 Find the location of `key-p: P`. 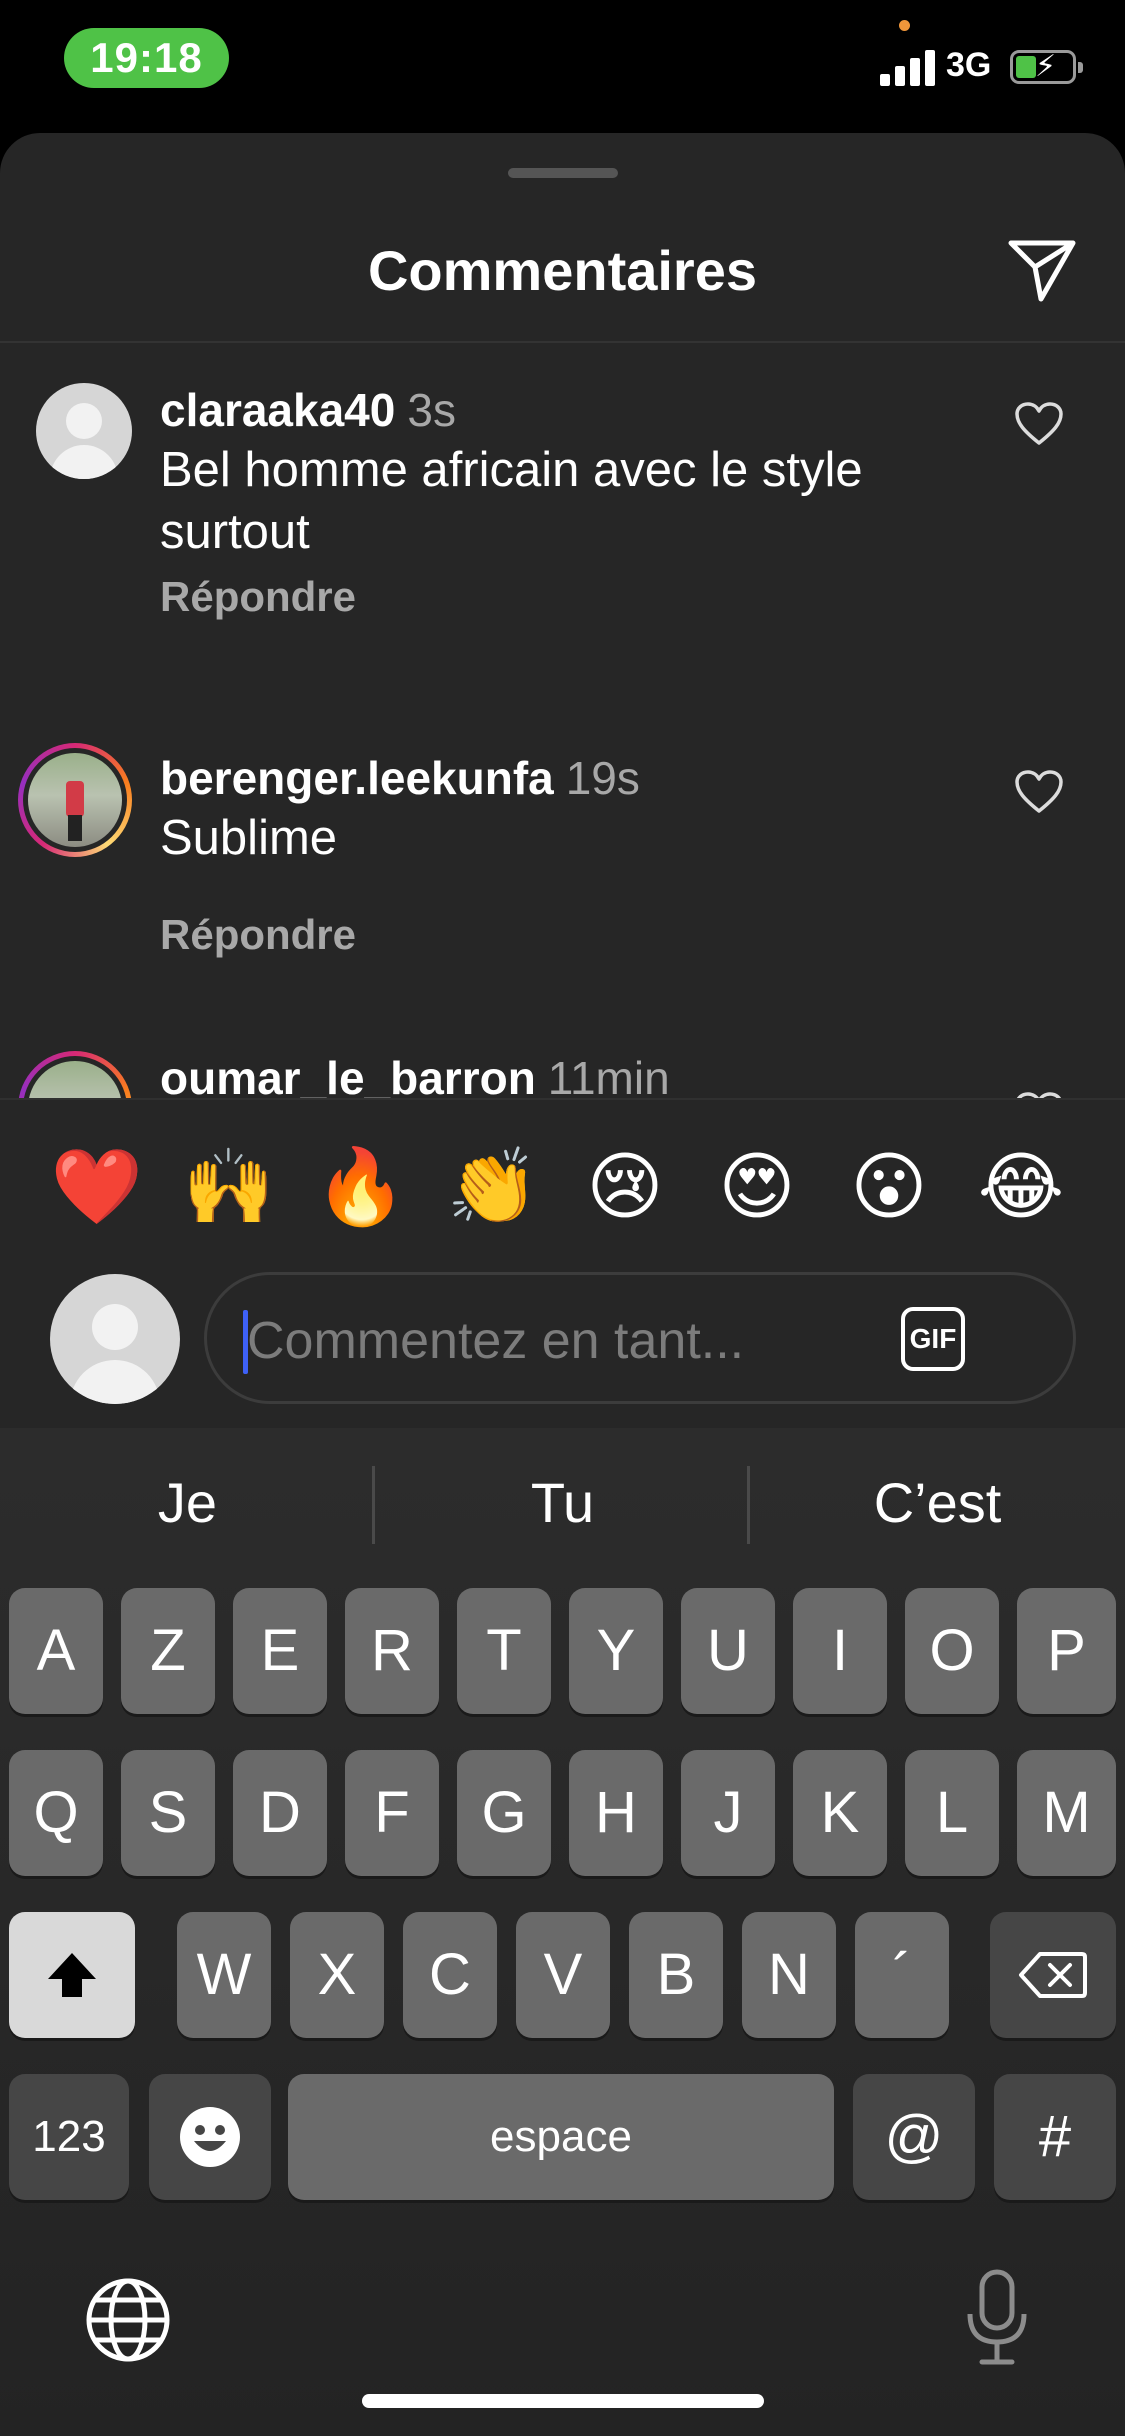

key-p: P is located at coordinates (1066, 1651).